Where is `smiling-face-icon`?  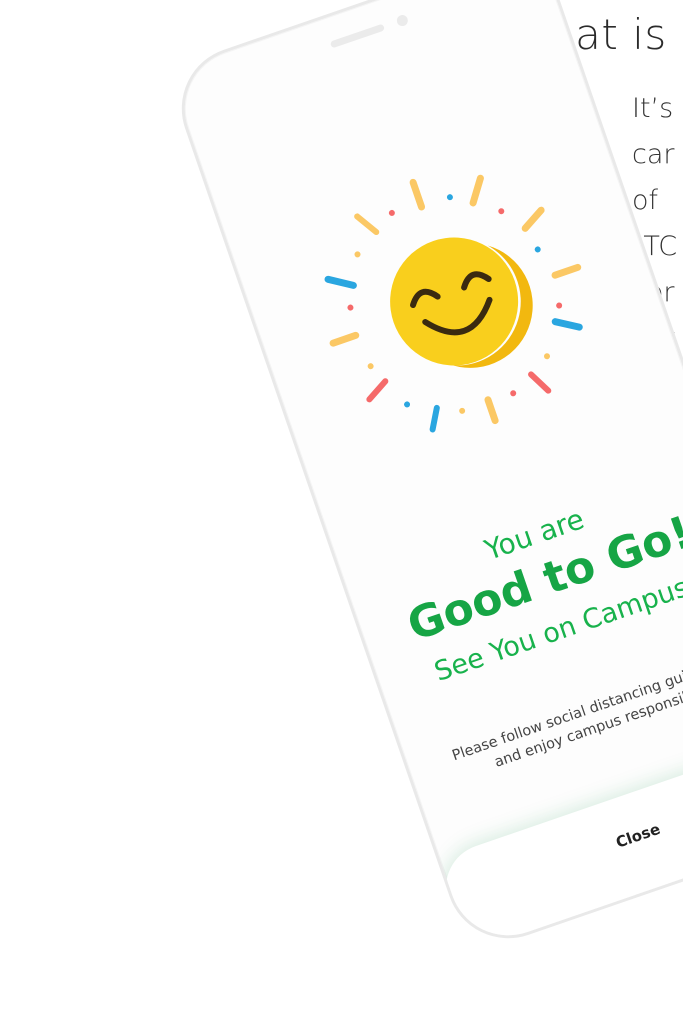
smiling-face-icon is located at coordinates (461, 302).